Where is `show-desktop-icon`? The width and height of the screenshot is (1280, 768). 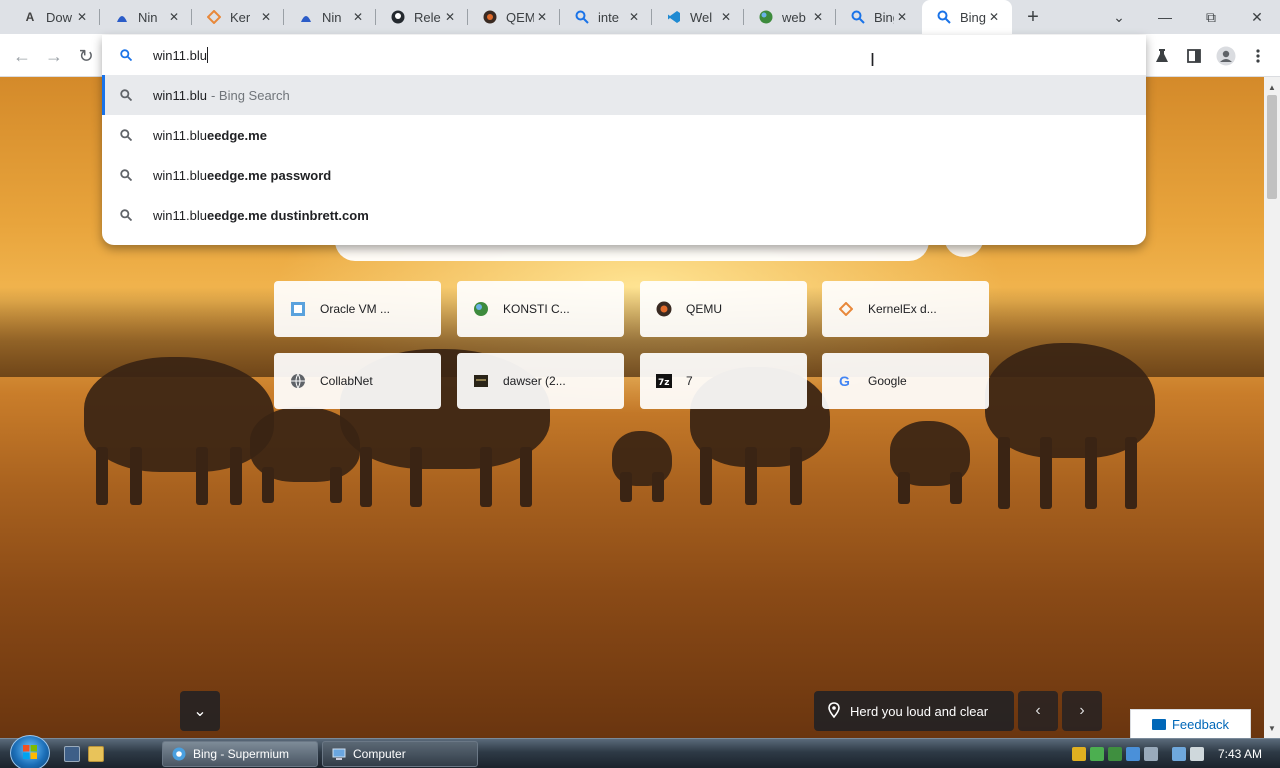
show-desktop-icon is located at coordinates (72, 754).